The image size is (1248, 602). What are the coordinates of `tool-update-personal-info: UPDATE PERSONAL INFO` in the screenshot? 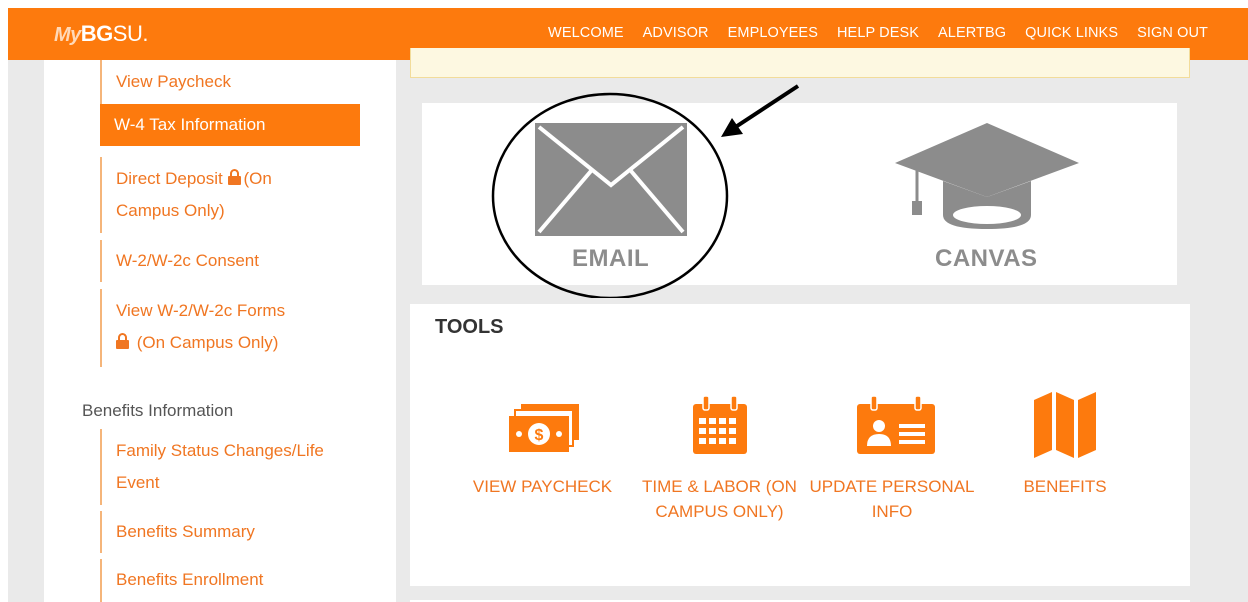 It's located at (892, 499).